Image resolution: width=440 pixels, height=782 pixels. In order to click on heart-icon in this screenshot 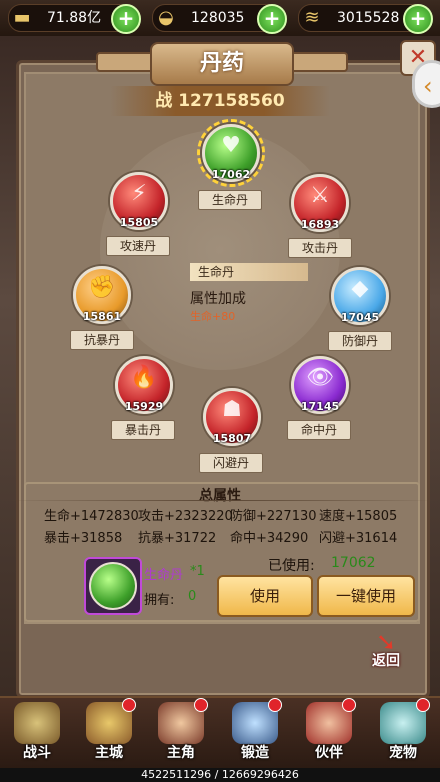, I will do `click(113, 586)`.